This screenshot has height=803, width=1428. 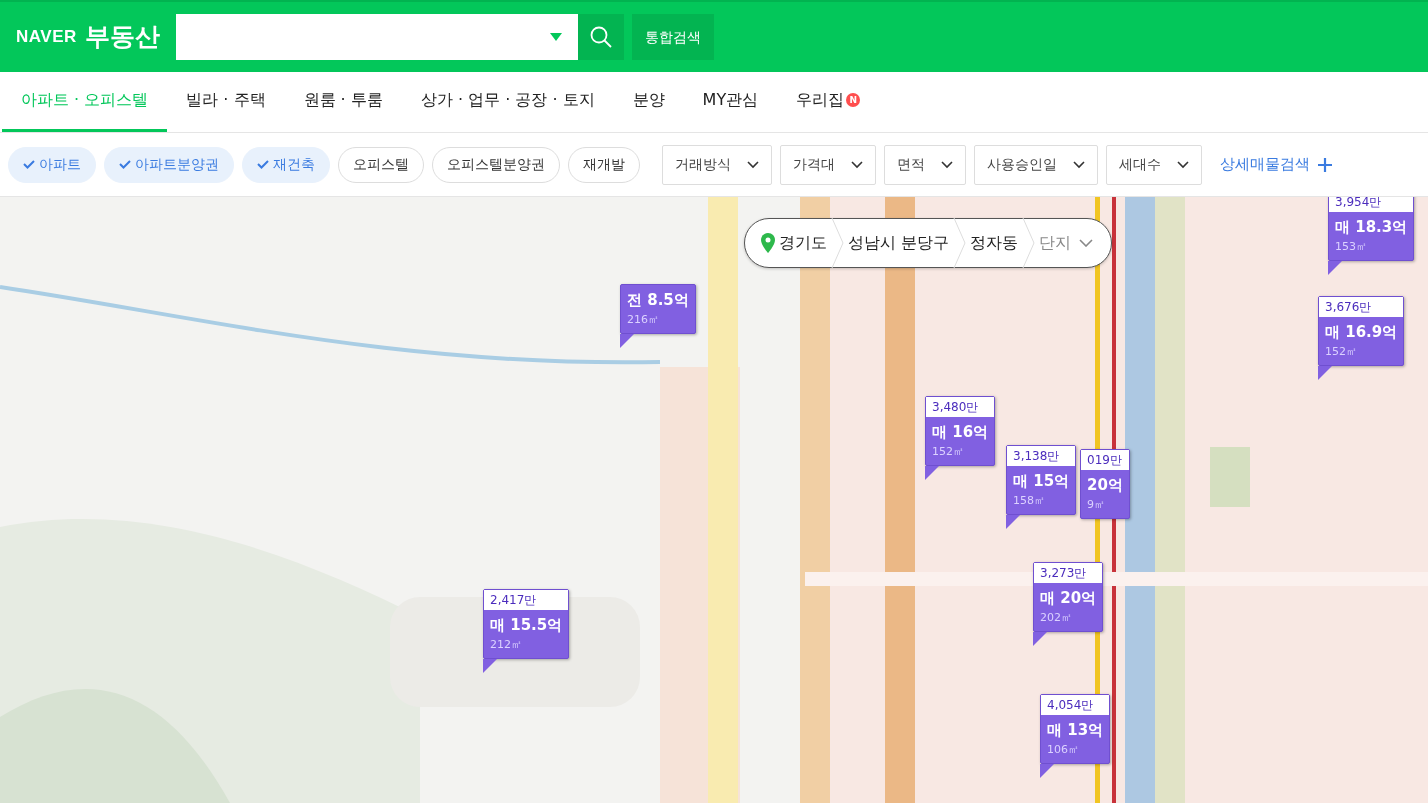 What do you see at coordinates (648, 101) in the screenshot?
I see `nav-tab: 분양` at bounding box center [648, 101].